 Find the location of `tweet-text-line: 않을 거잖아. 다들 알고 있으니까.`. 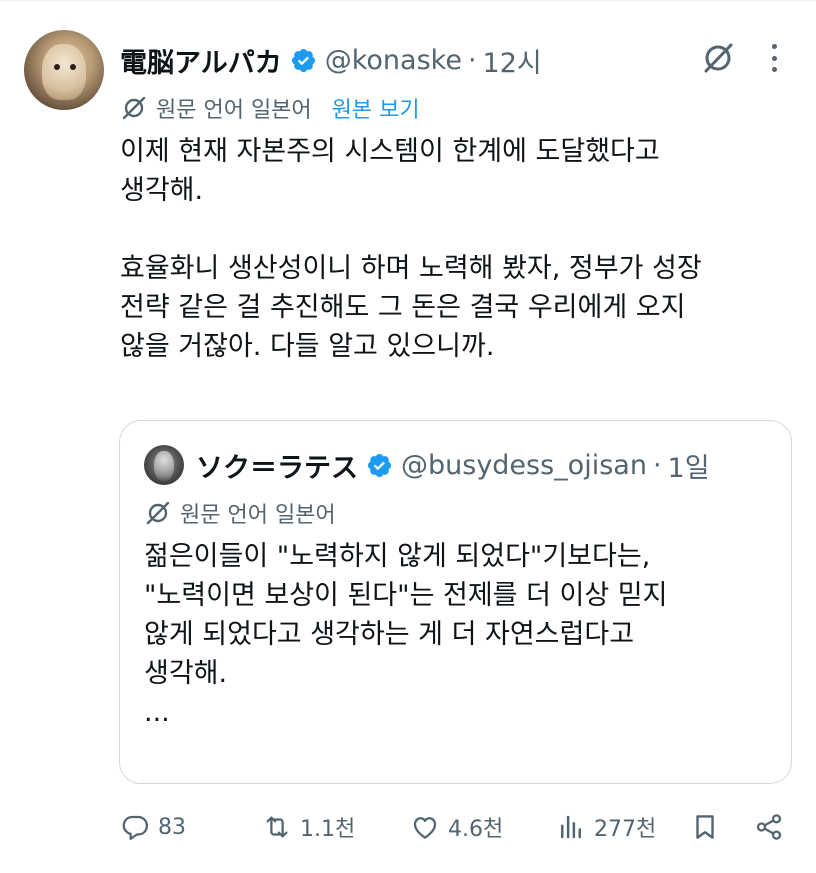

tweet-text-line: 않을 거잖아. 다들 알고 있으니까. is located at coordinates (307, 346).